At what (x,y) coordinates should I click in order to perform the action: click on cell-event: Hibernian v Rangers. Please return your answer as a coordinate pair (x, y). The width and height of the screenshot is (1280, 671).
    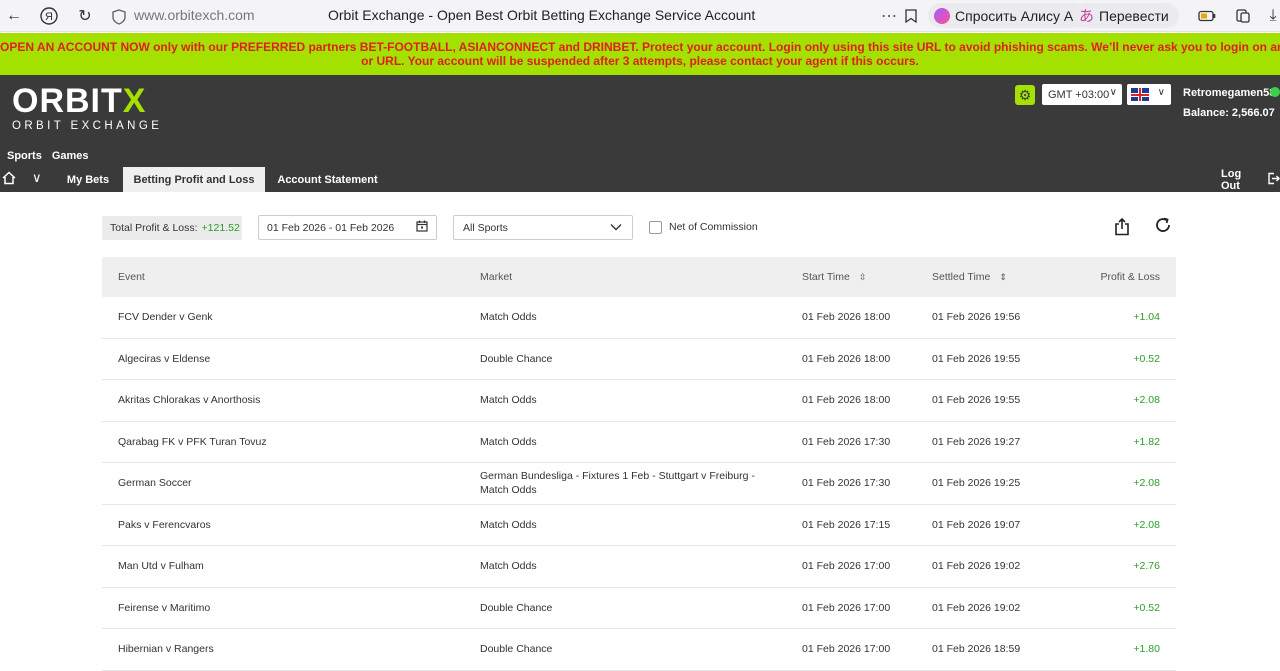
    Looking at the image, I should click on (166, 649).